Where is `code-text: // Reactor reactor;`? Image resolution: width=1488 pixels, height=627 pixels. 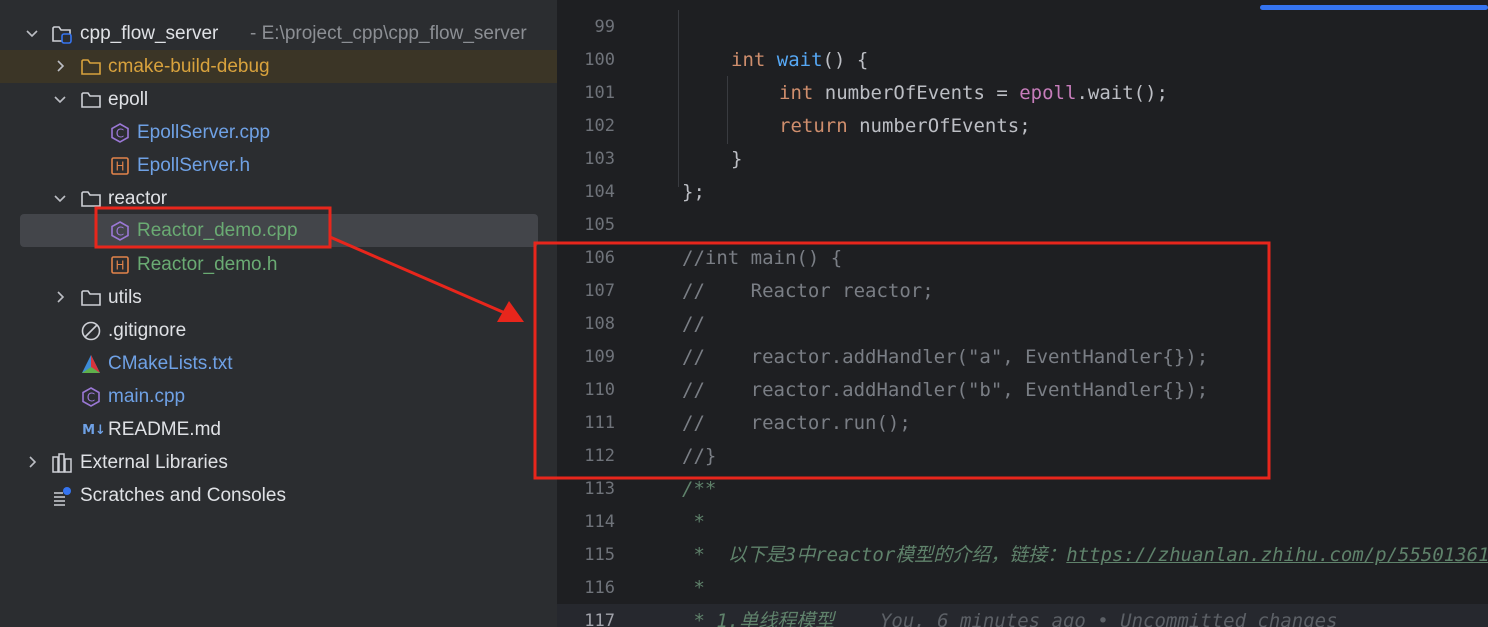 code-text: // Reactor reactor; is located at coordinates (808, 291).